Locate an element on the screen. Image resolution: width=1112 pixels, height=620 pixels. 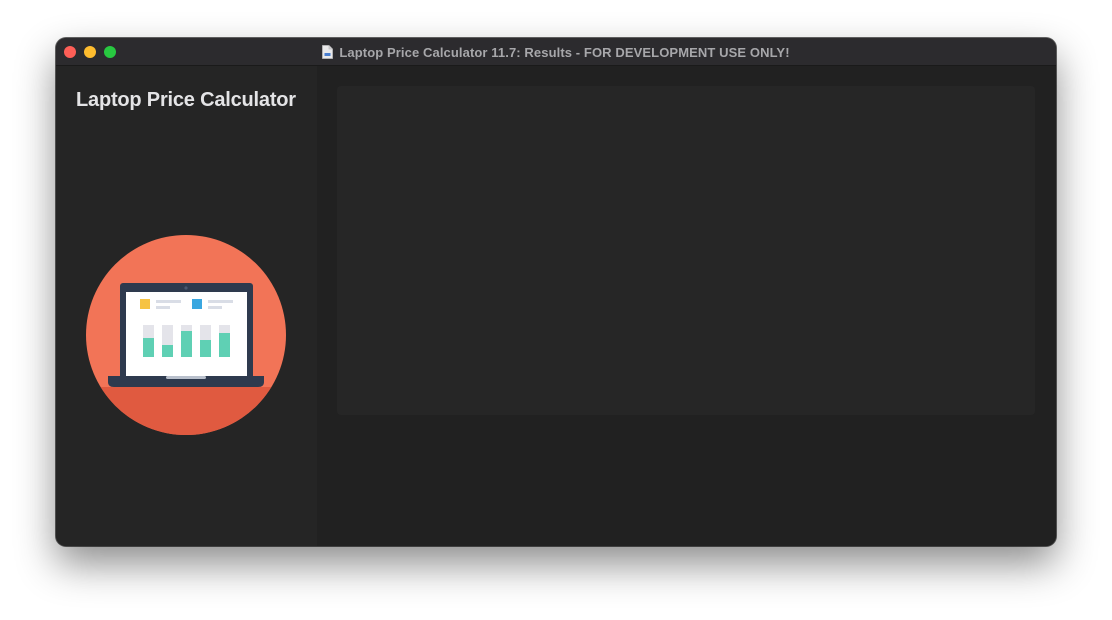
app-title: Laptop Price Calculator is located at coordinates (186, 100).